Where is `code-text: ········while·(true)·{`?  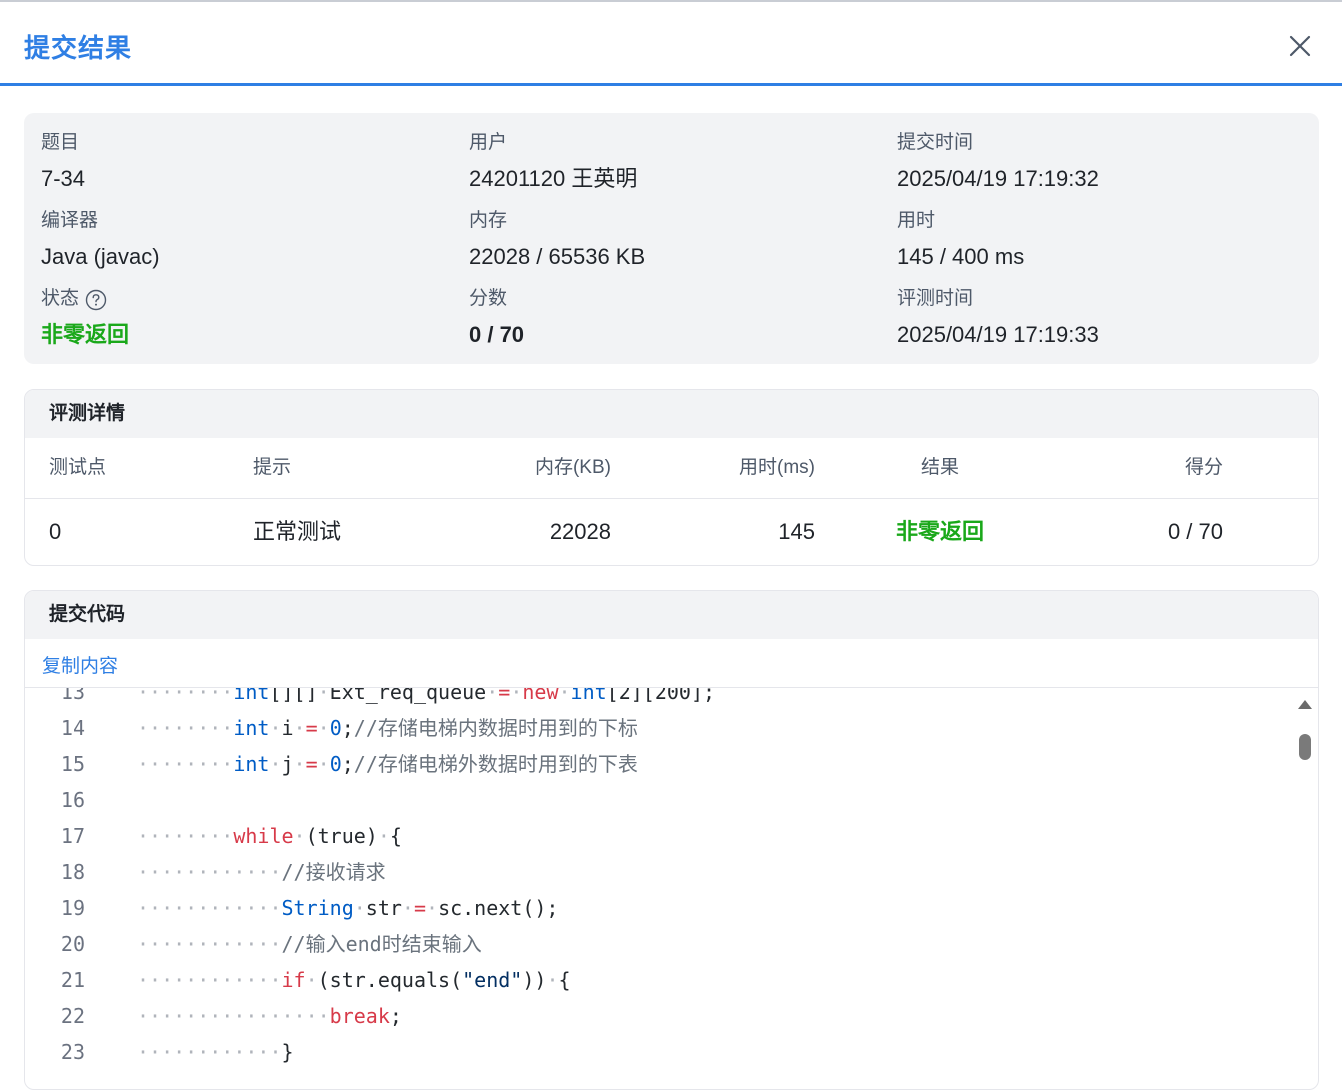
code-text: ········while·(true)·{ is located at coordinates (269, 836).